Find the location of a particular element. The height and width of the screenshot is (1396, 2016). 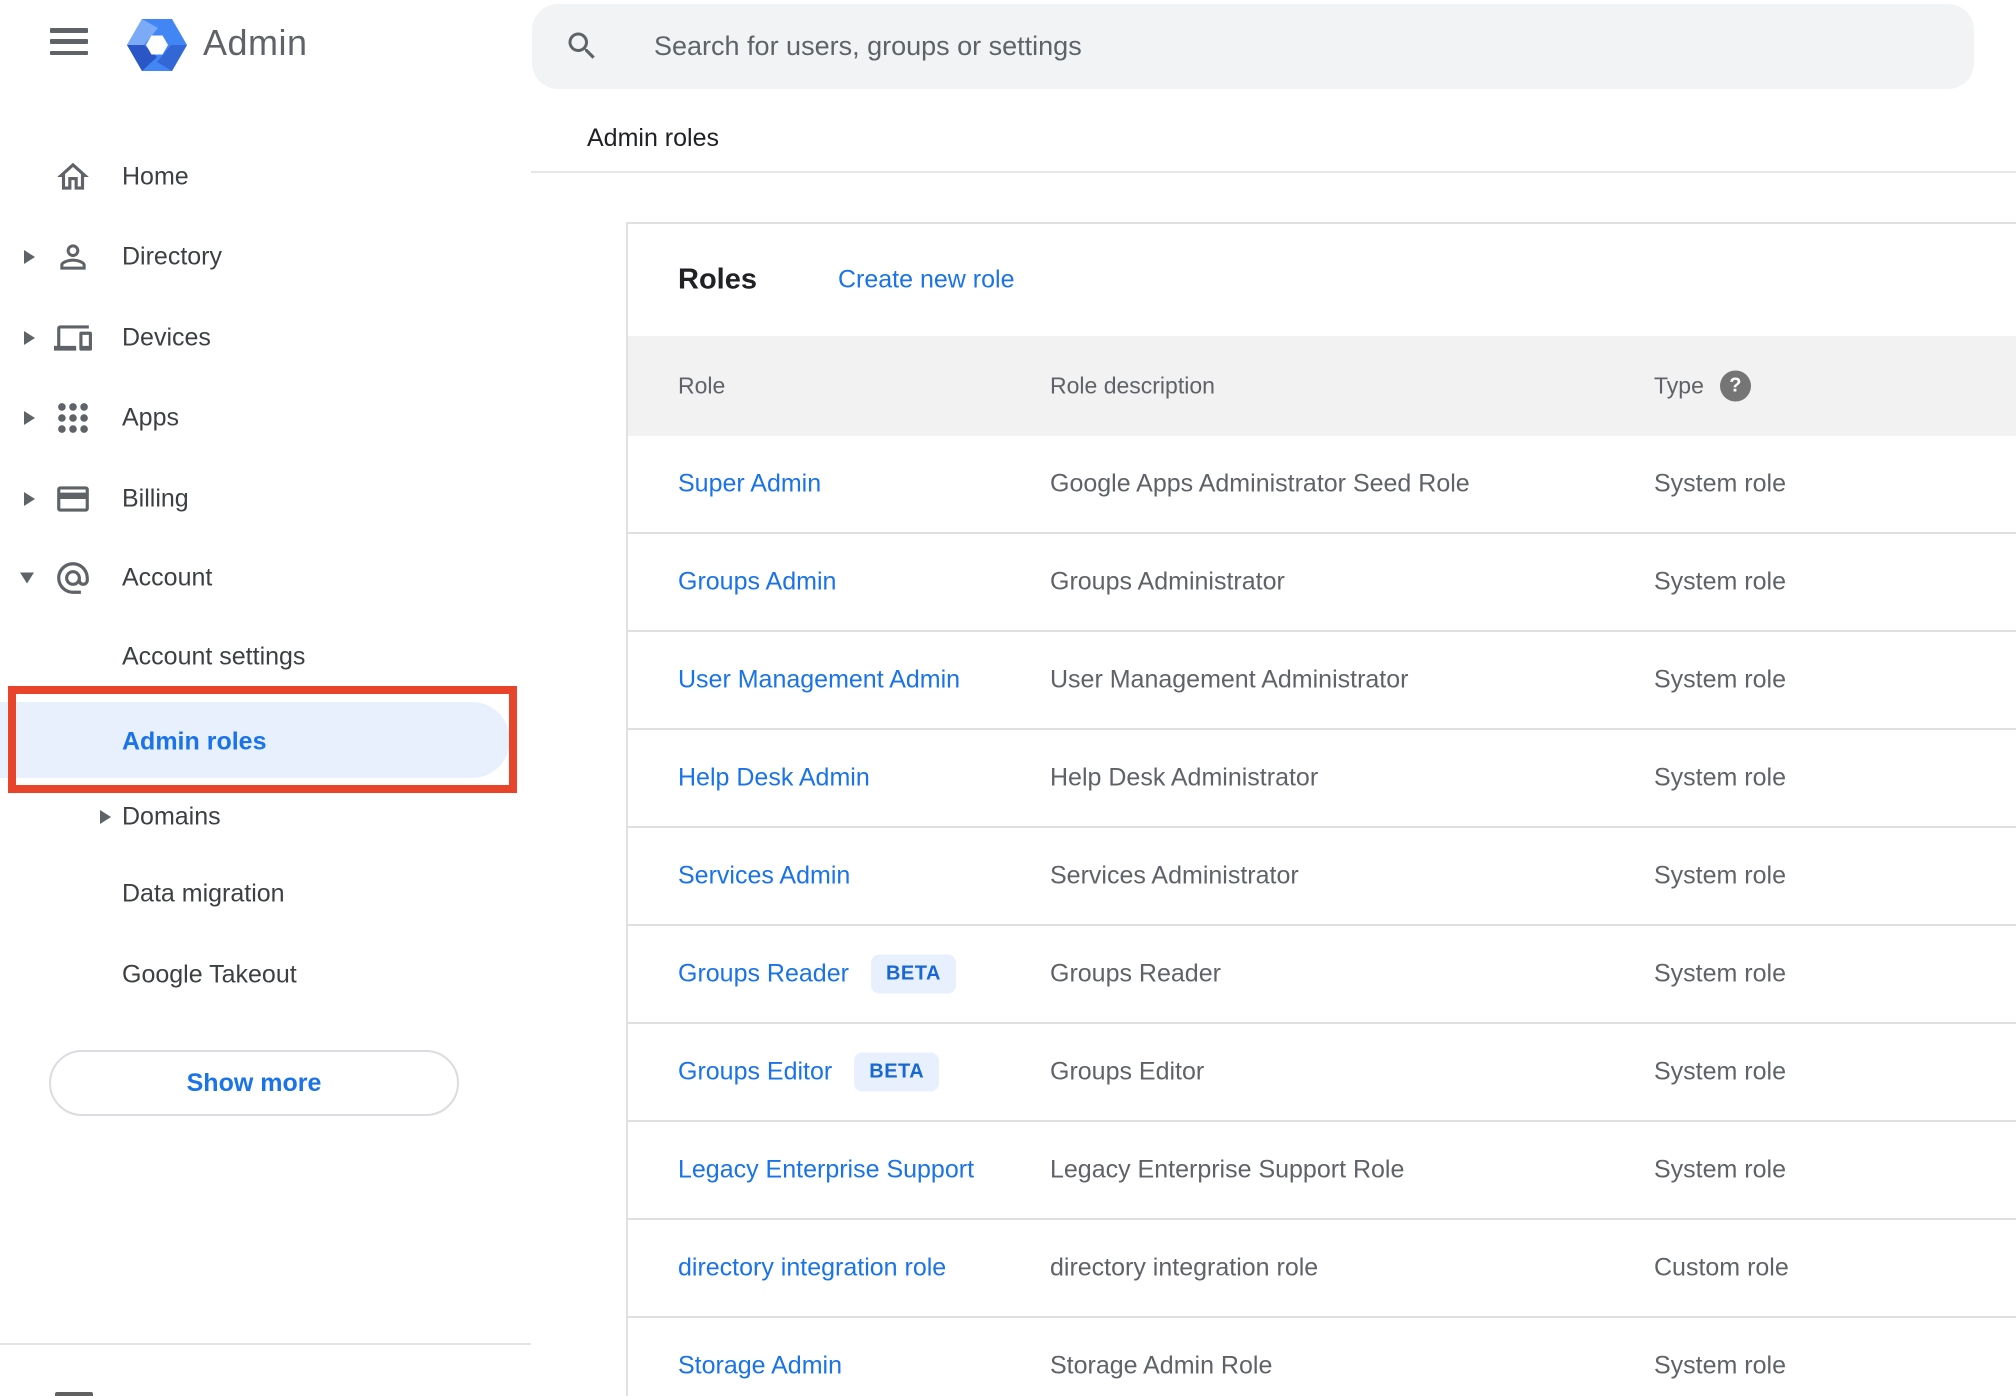

role-description-cell: Groups Editor is located at coordinates (1127, 1071).